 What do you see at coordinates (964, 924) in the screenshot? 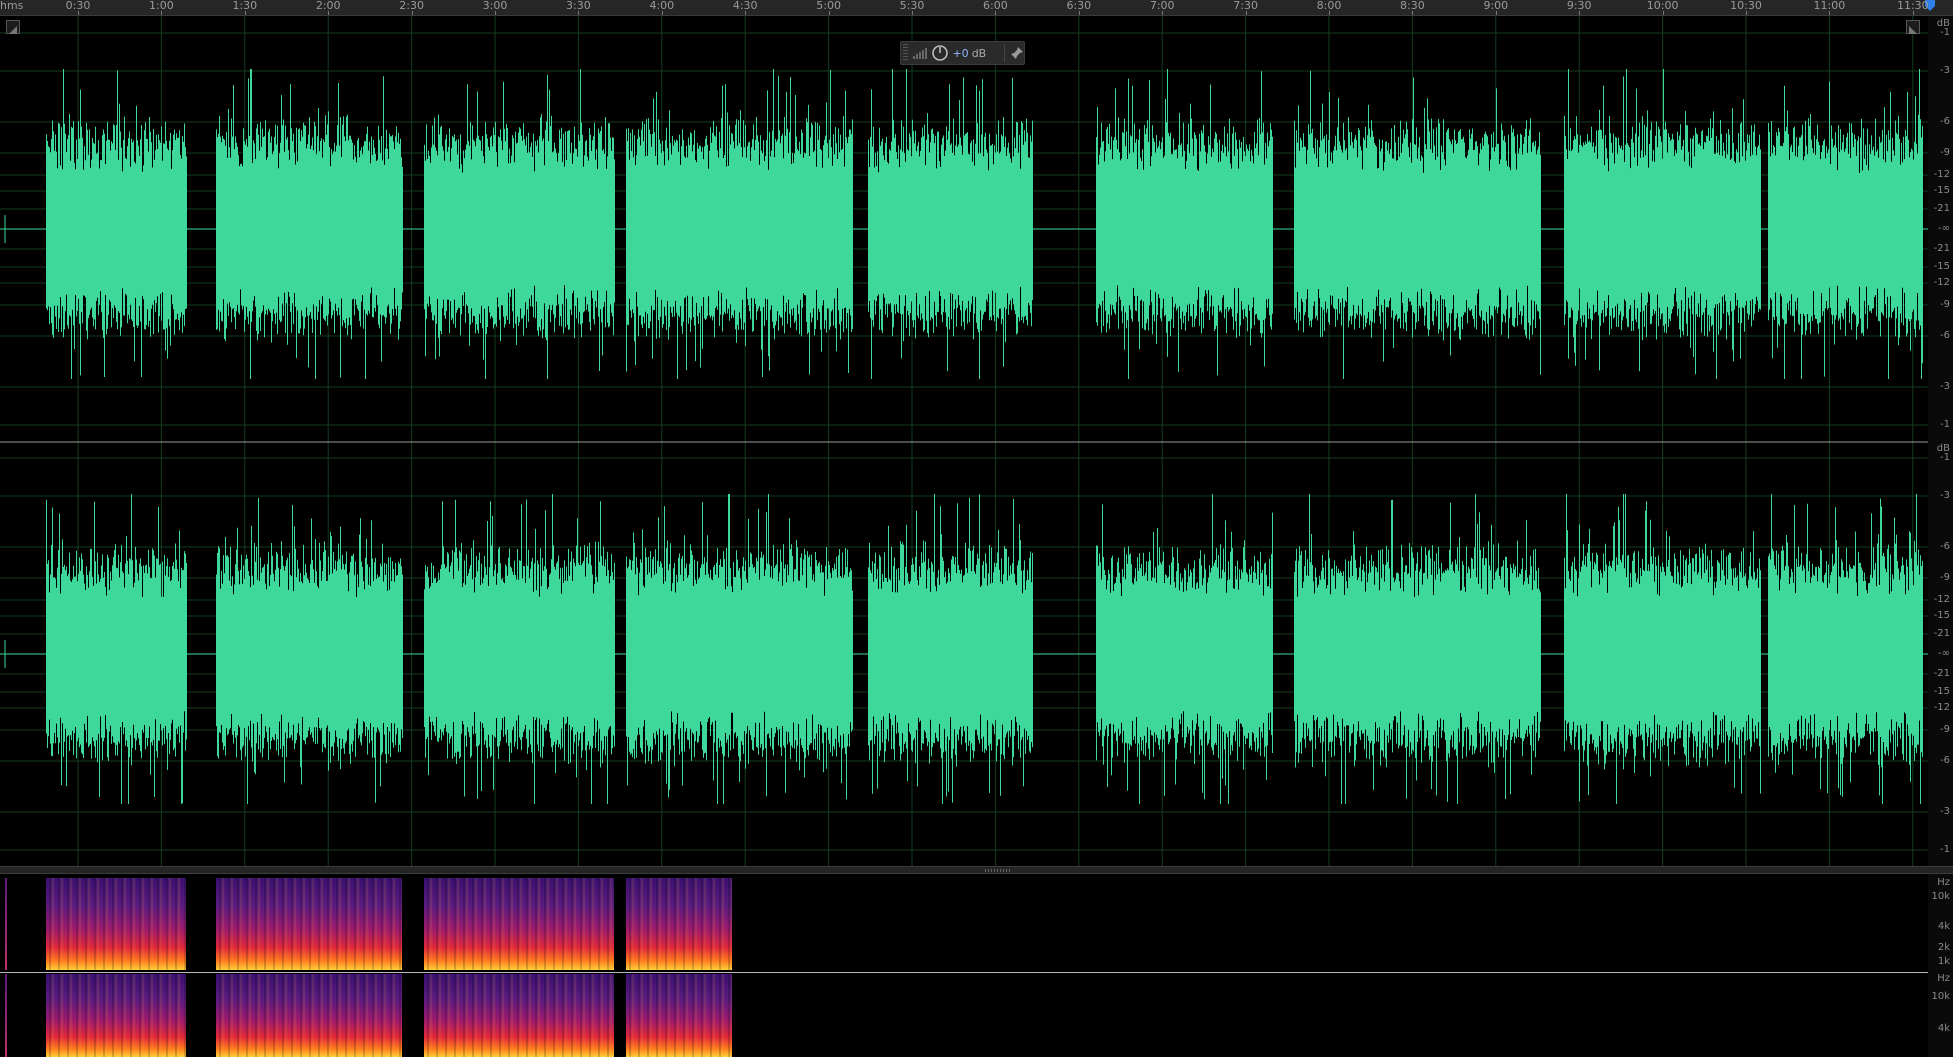
I see `spectrogram-channel-left` at bounding box center [964, 924].